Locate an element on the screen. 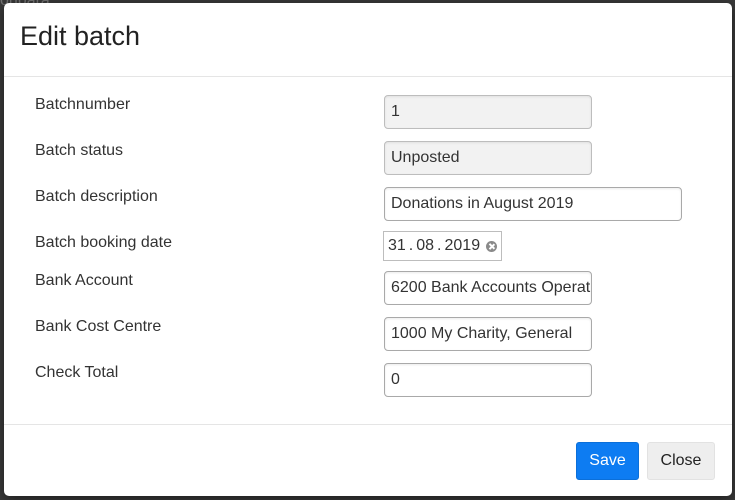 This screenshot has width=735, height=500. bank-cost-centre-input: 1000 My Charity, General is located at coordinates (488, 334).